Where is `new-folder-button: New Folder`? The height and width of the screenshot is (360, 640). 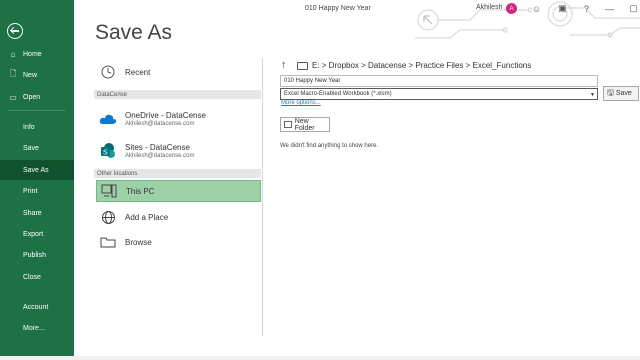
new-folder-button: New Folder is located at coordinates (305, 124).